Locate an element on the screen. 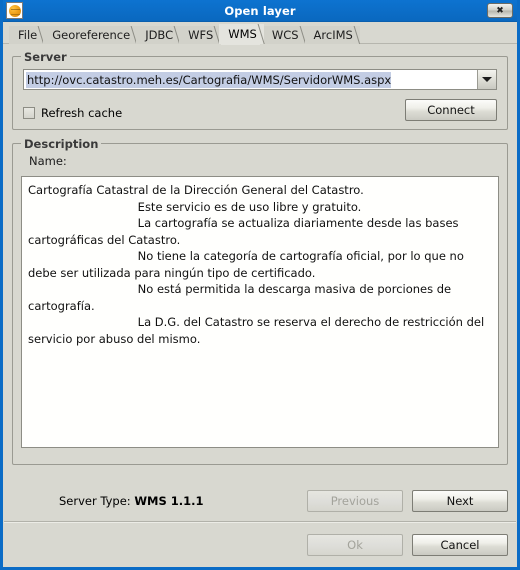 The height and width of the screenshot is (570, 520). tab-jdbc: JDBC is located at coordinates (158, 35).